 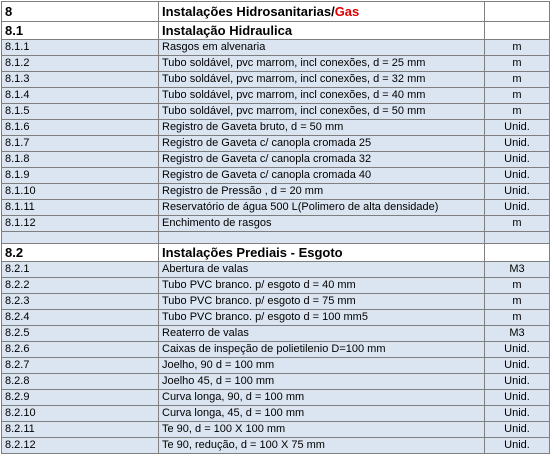 I want to click on item-code: 8.1.6, so click(x=80, y=127).